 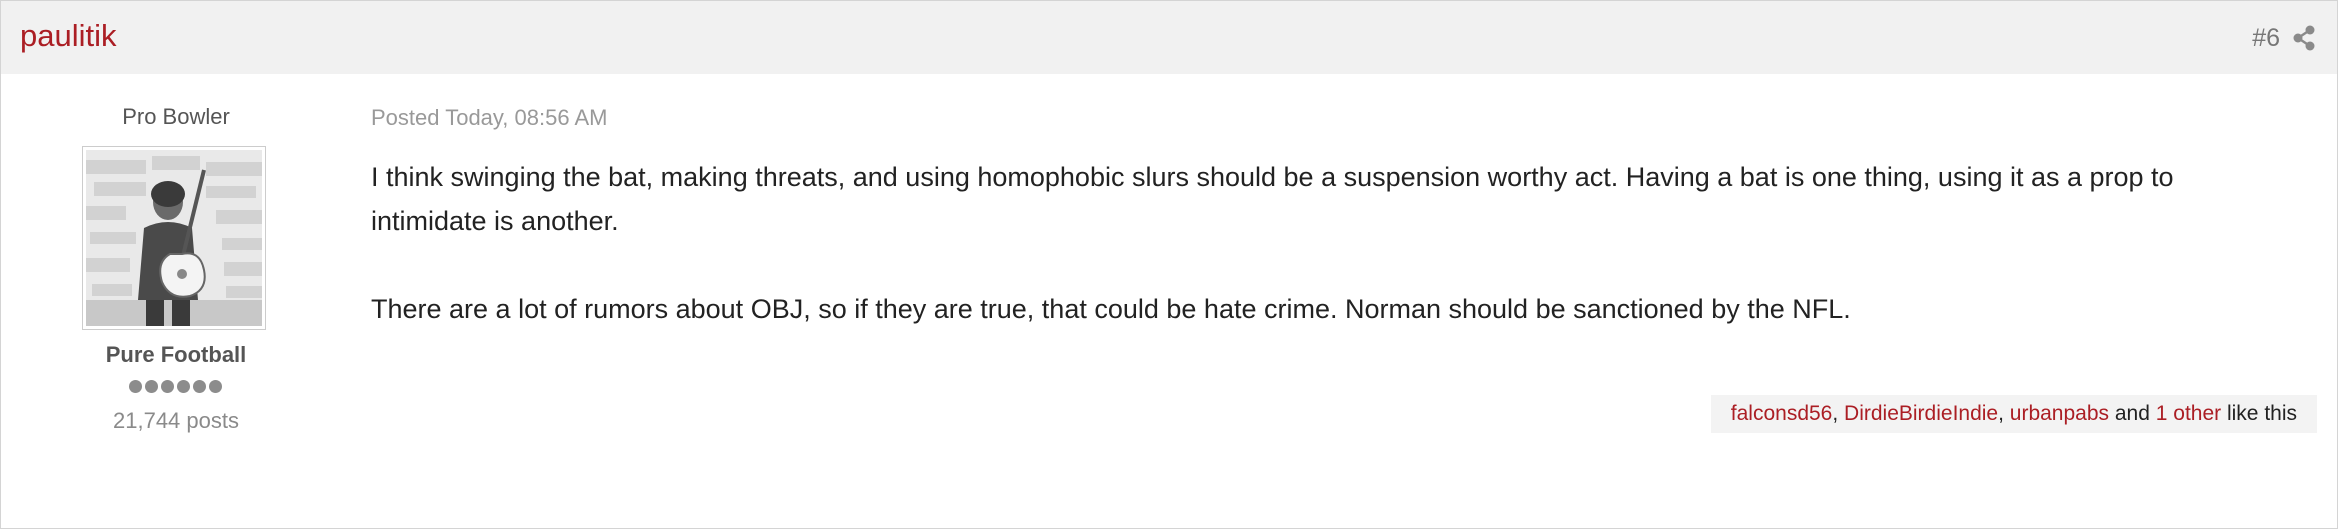 What do you see at coordinates (176, 354) in the screenshot?
I see `group-name: Pure Football` at bounding box center [176, 354].